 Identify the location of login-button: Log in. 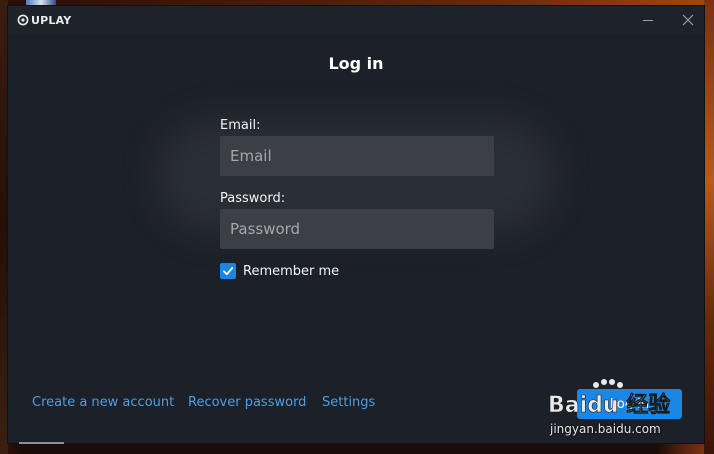
(629, 404).